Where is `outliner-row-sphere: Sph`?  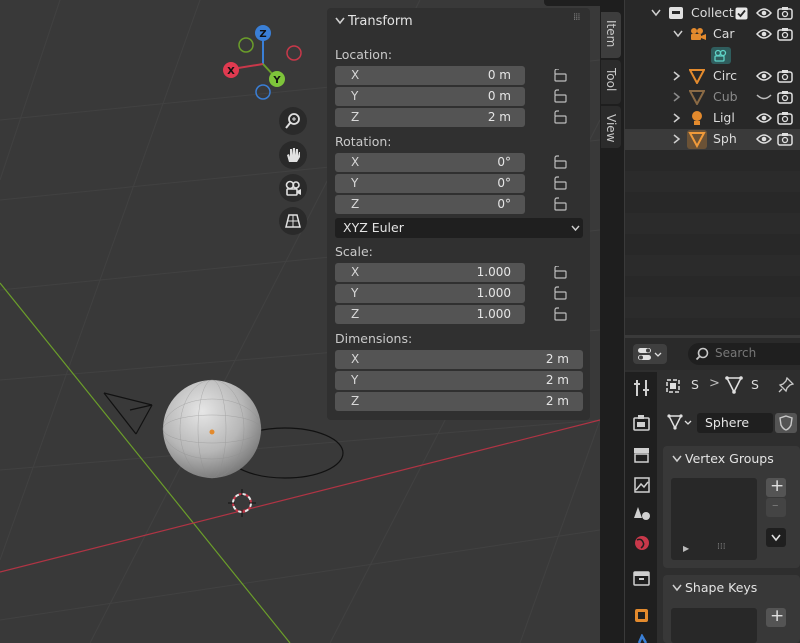
outliner-row-sphere: Sph is located at coordinates (712, 139).